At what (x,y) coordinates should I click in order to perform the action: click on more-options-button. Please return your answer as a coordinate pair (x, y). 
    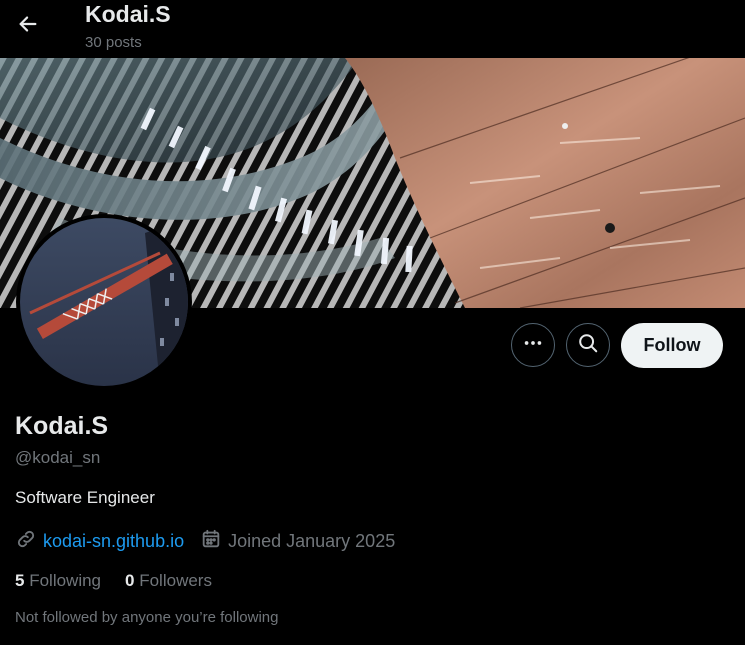
    Looking at the image, I should click on (533, 345).